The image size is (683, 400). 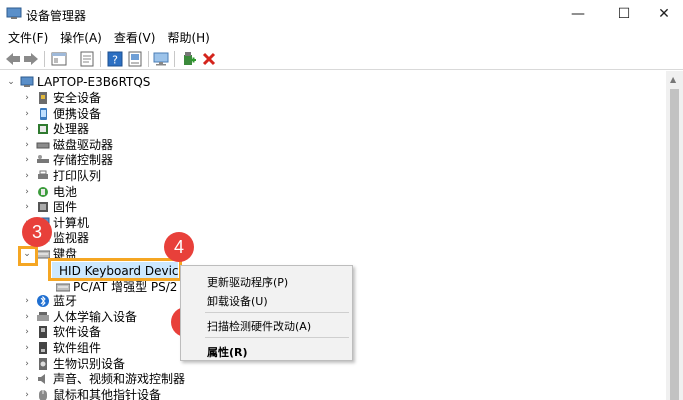 I want to click on tree-category: › 便携设备, so click(x=61, y=114).